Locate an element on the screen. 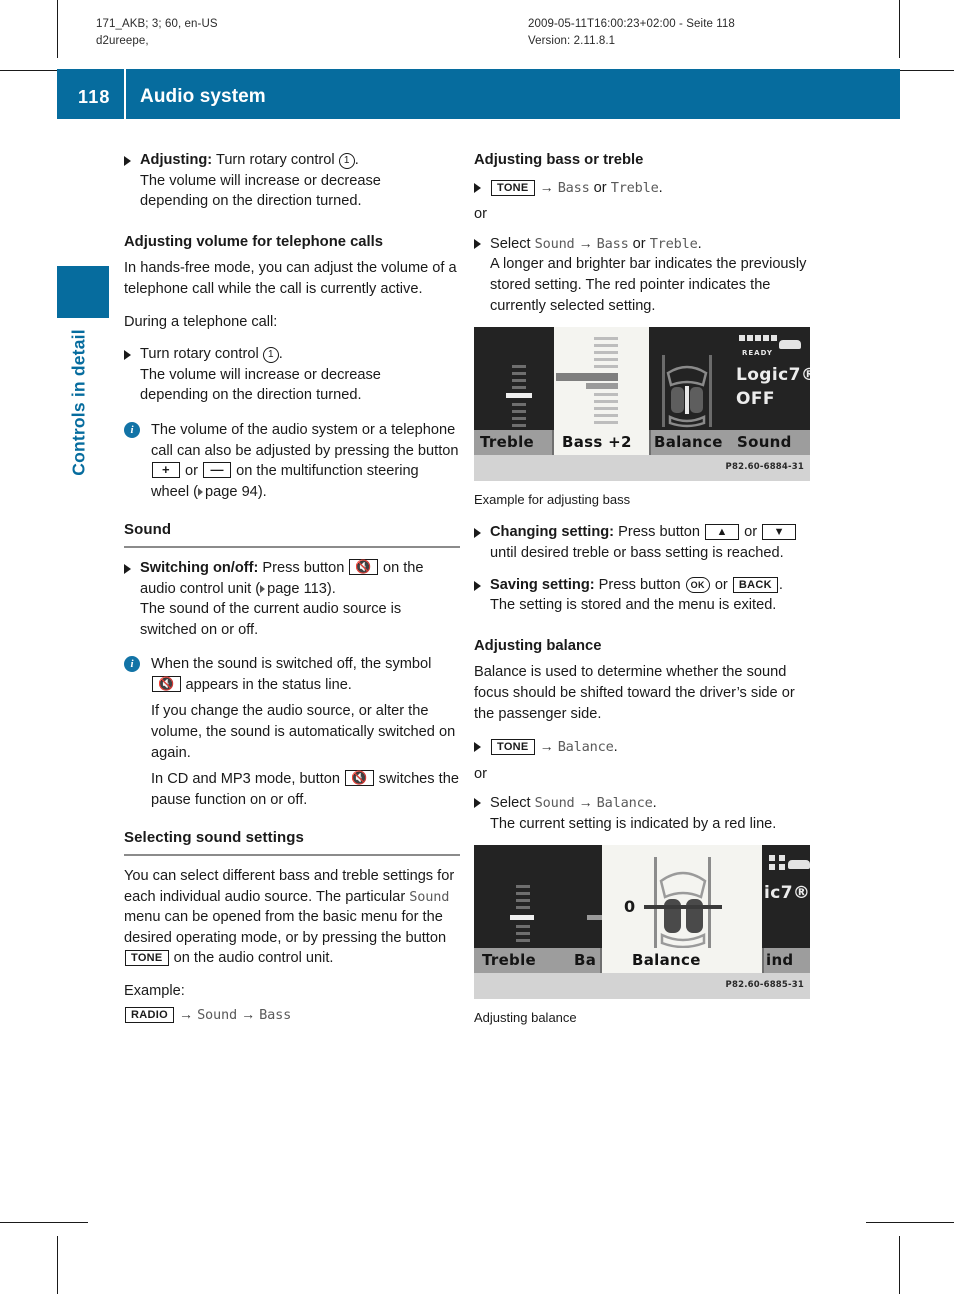 The height and width of the screenshot is (1294, 954). changing-a: Press button is located at coordinates (659, 532).